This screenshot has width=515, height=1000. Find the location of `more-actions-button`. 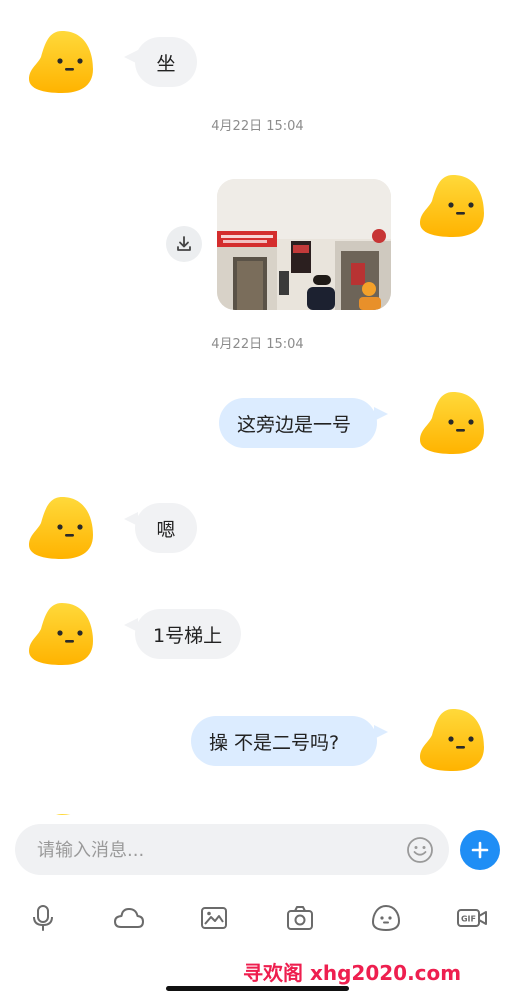

more-actions-button is located at coordinates (480, 850).